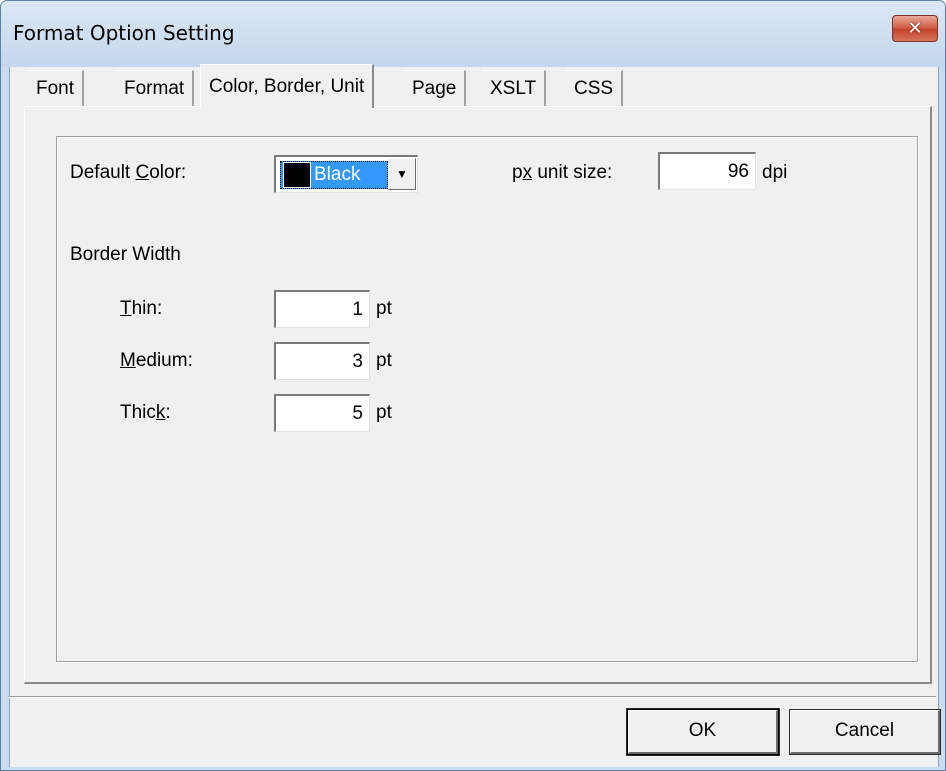 This screenshot has height=771, width=946. What do you see at coordinates (164, 360) in the screenshot?
I see `medium-label-post: edium:` at bounding box center [164, 360].